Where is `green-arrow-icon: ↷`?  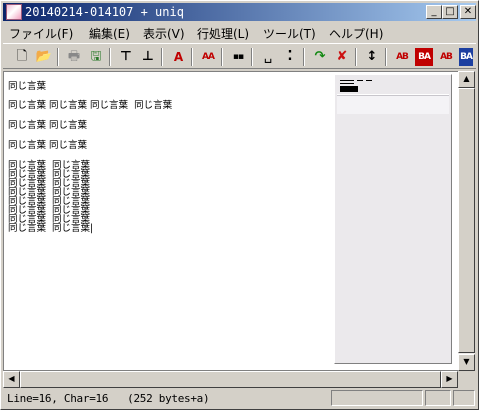 green-arrow-icon: ↷ is located at coordinates (320, 57).